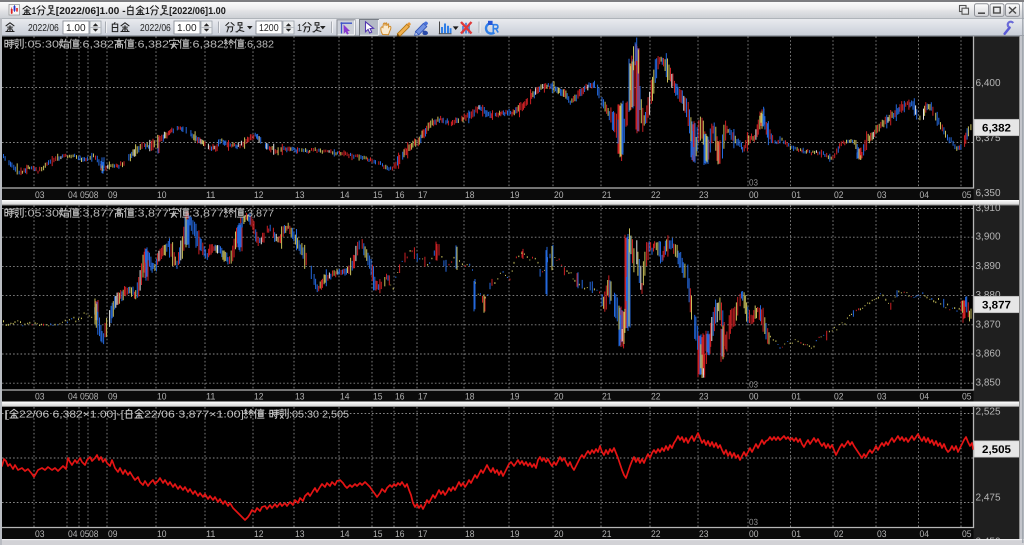 This screenshot has width=1024, height=545. Describe the element at coordinates (197, 11) in the screenshot. I see `svg-text: [2022/06]1.00` at that location.